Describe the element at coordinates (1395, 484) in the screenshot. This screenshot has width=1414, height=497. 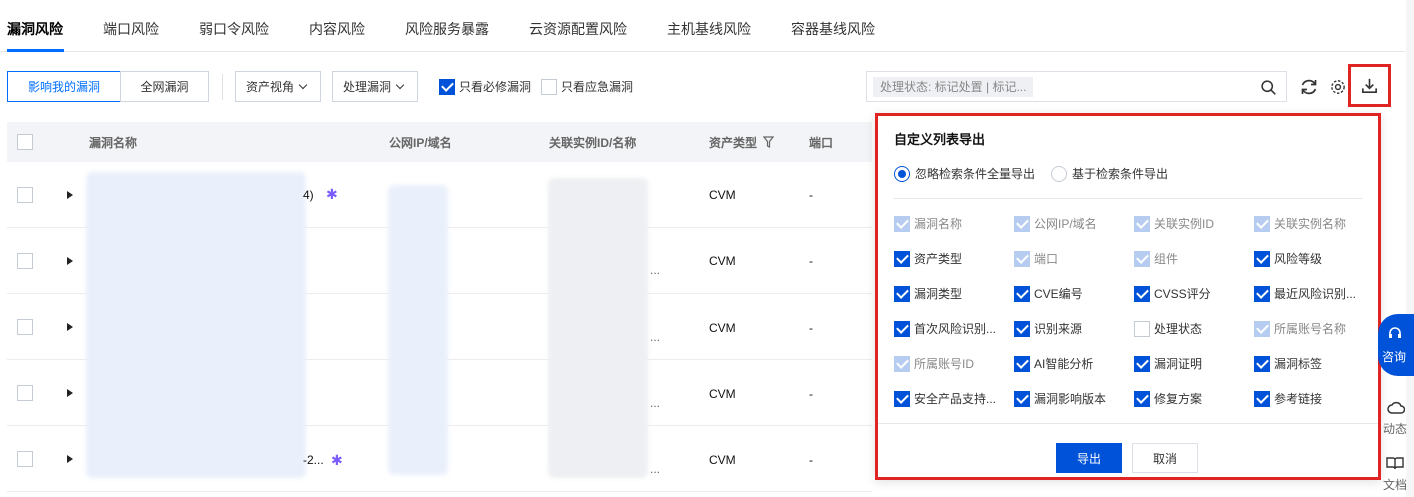
I see `docs-label: 文档` at that location.